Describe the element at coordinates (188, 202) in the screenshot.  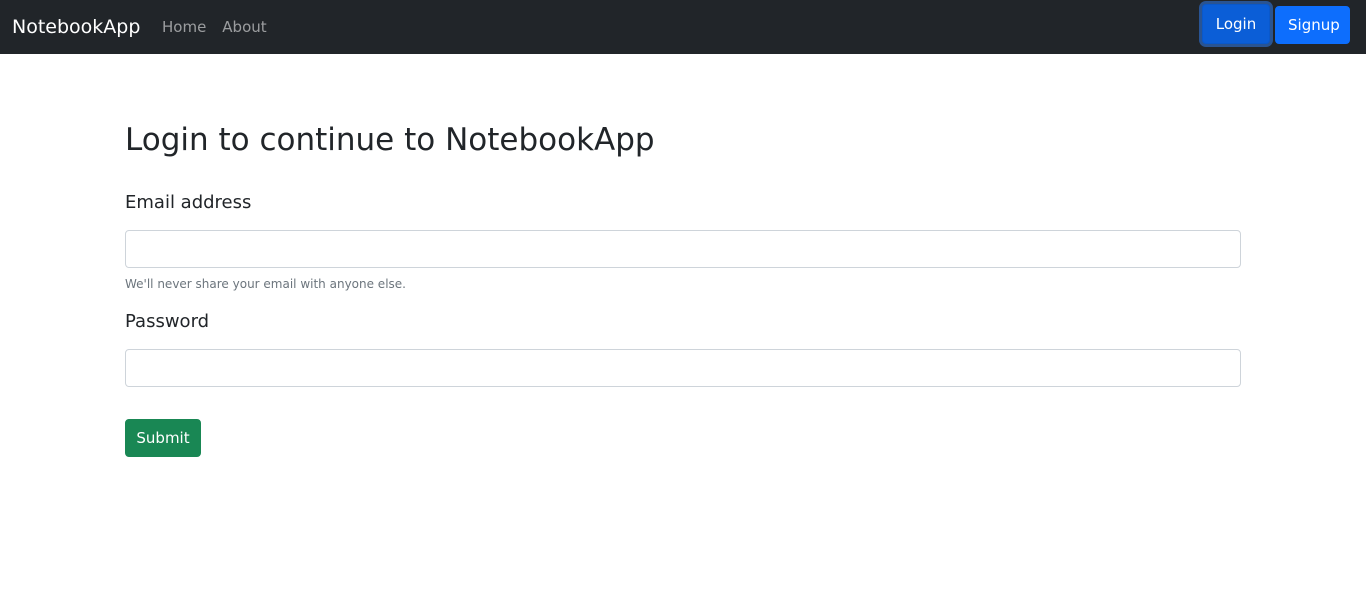
I see `email-label: Email address` at that location.